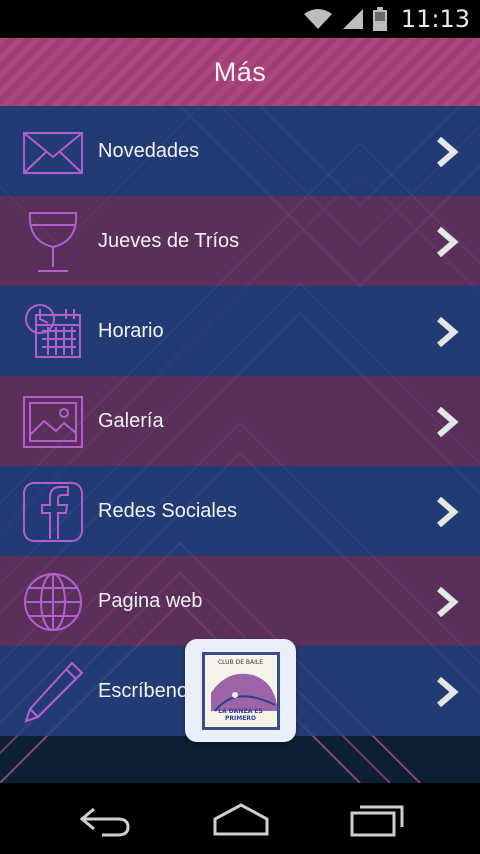 The image size is (480, 854). What do you see at coordinates (240, 714) in the screenshot?
I see `logo-bottom-text: LA DANZA ES PRIMERO` at bounding box center [240, 714].